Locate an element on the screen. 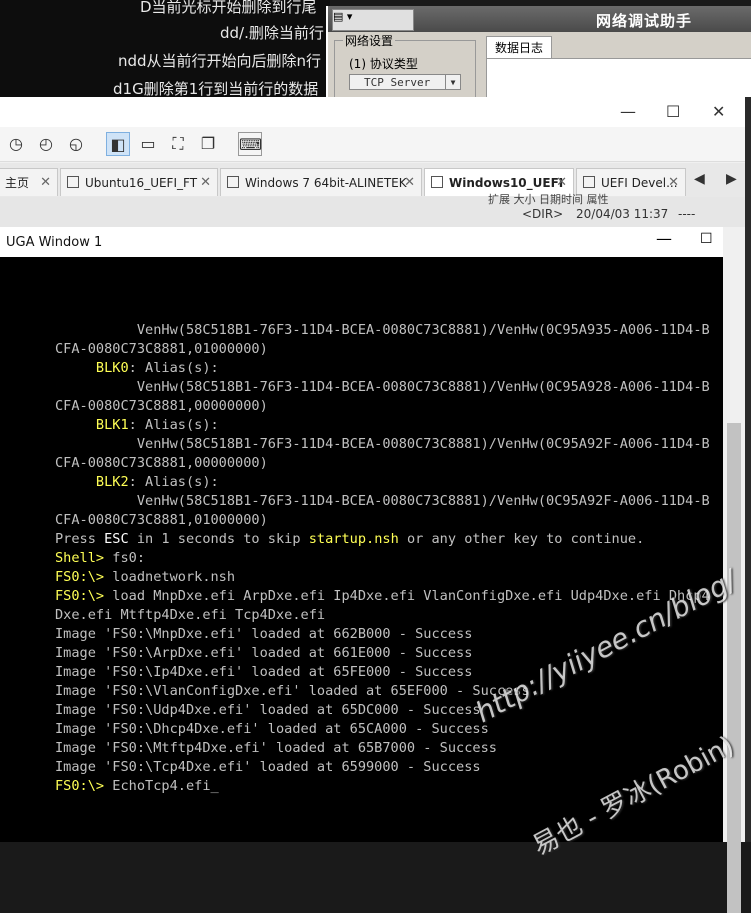  net-assistant-title: 网络调试助手 is located at coordinates (644, 21).